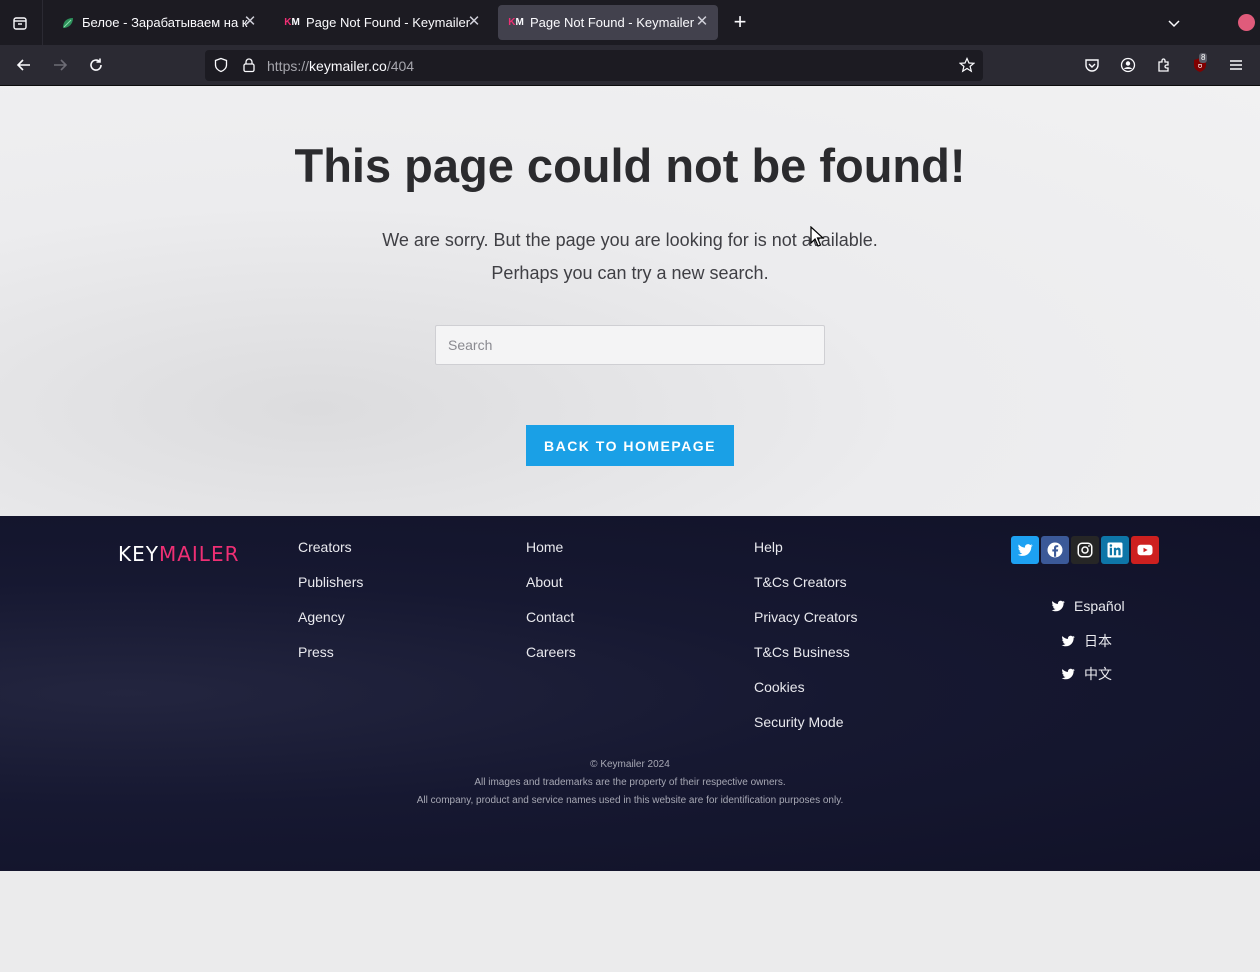 This screenshot has width=1260, height=972. What do you see at coordinates (630, 345) in the screenshot?
I see `search-input` at bounding box center [630, 345].